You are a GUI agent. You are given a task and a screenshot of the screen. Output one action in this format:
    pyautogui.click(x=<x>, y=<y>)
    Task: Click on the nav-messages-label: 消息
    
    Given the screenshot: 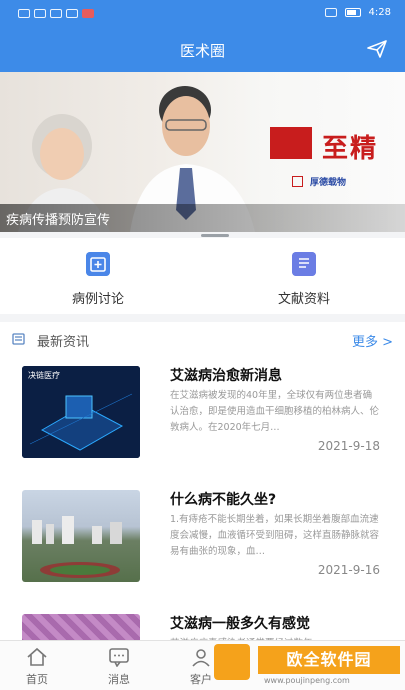 What is the action you would take?
    pyautogui.click(x=119, y=679)
    